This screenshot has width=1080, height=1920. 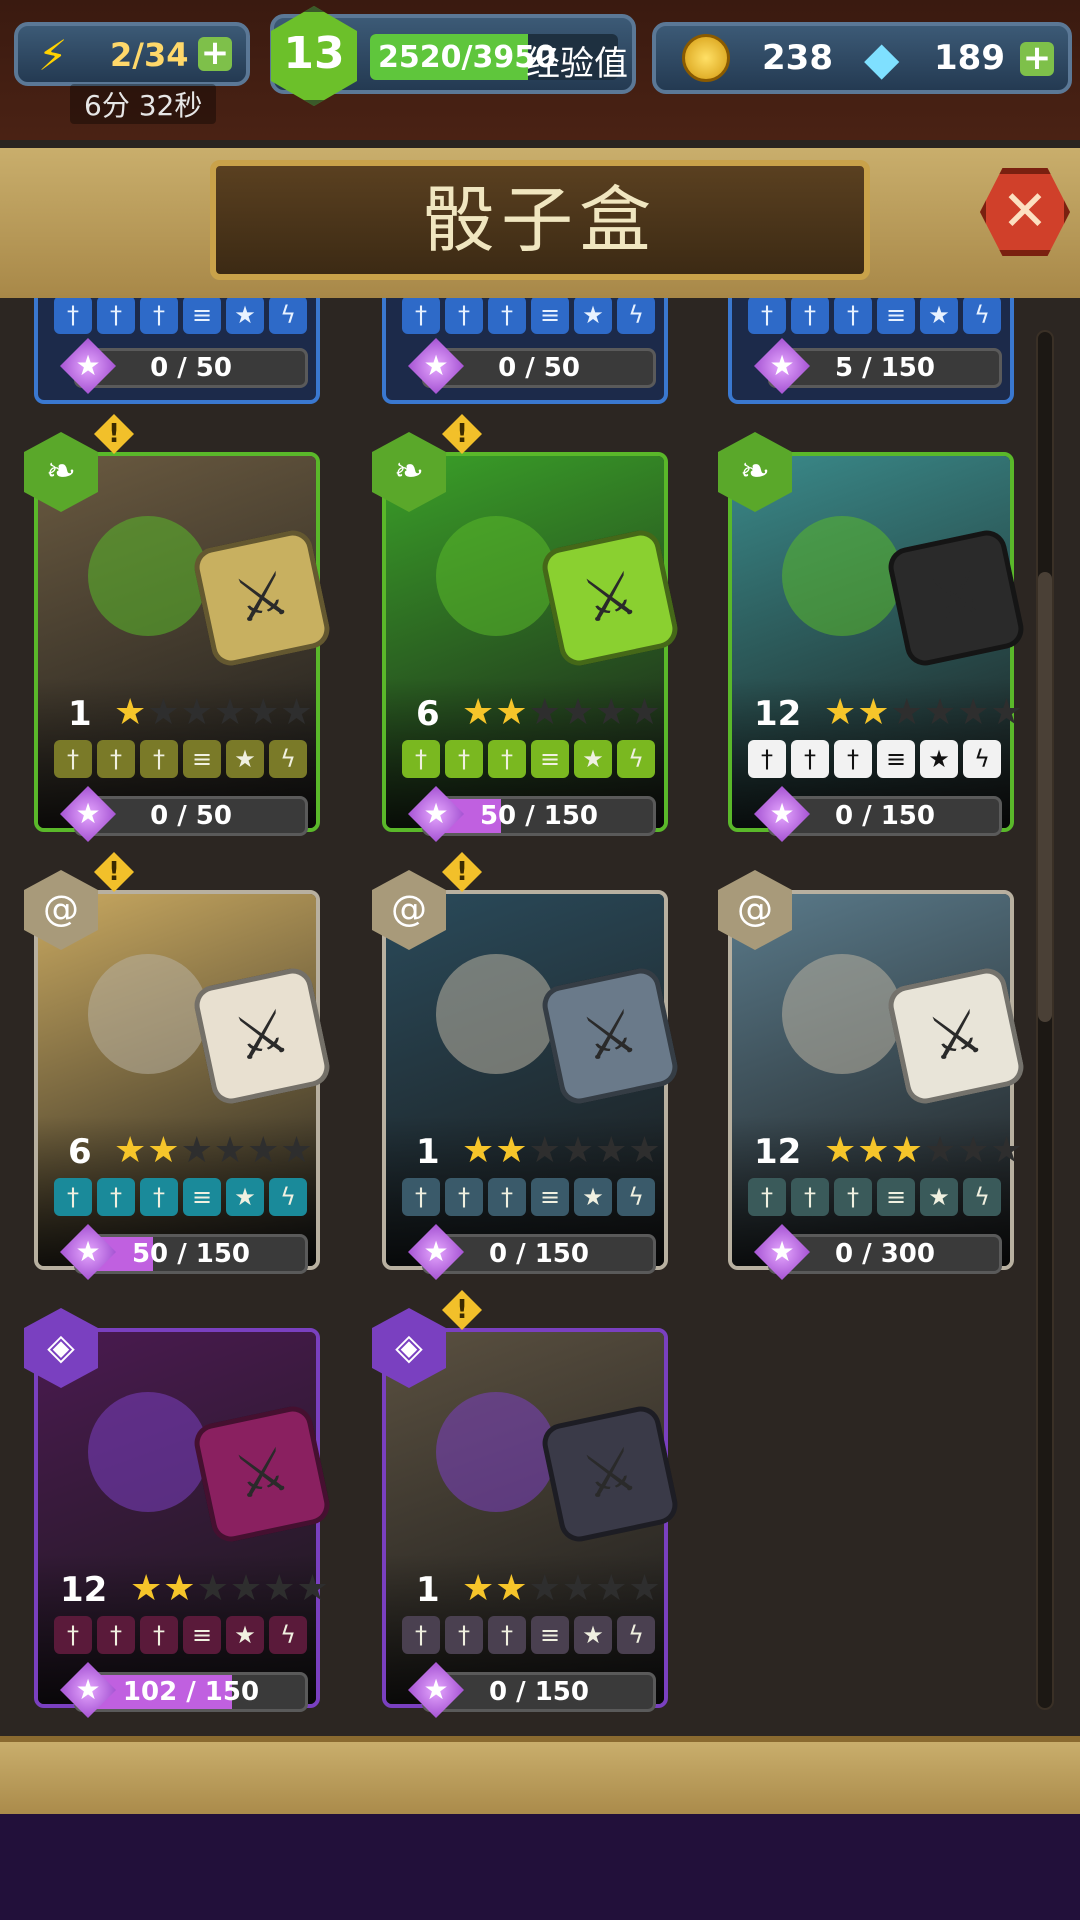 I want to click on coin-icon, so click(x=706, y=58).